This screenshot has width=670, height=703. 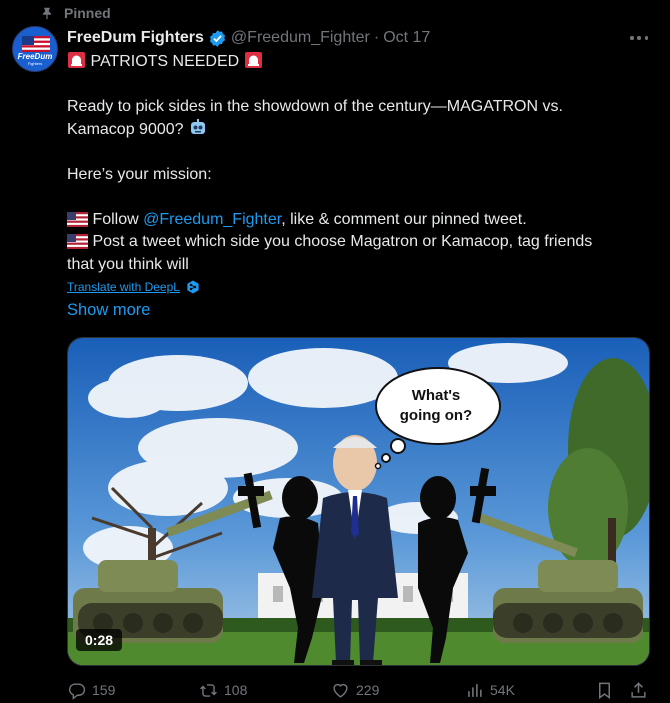 I want to click on reply-icon, so click(x=77, y=691).